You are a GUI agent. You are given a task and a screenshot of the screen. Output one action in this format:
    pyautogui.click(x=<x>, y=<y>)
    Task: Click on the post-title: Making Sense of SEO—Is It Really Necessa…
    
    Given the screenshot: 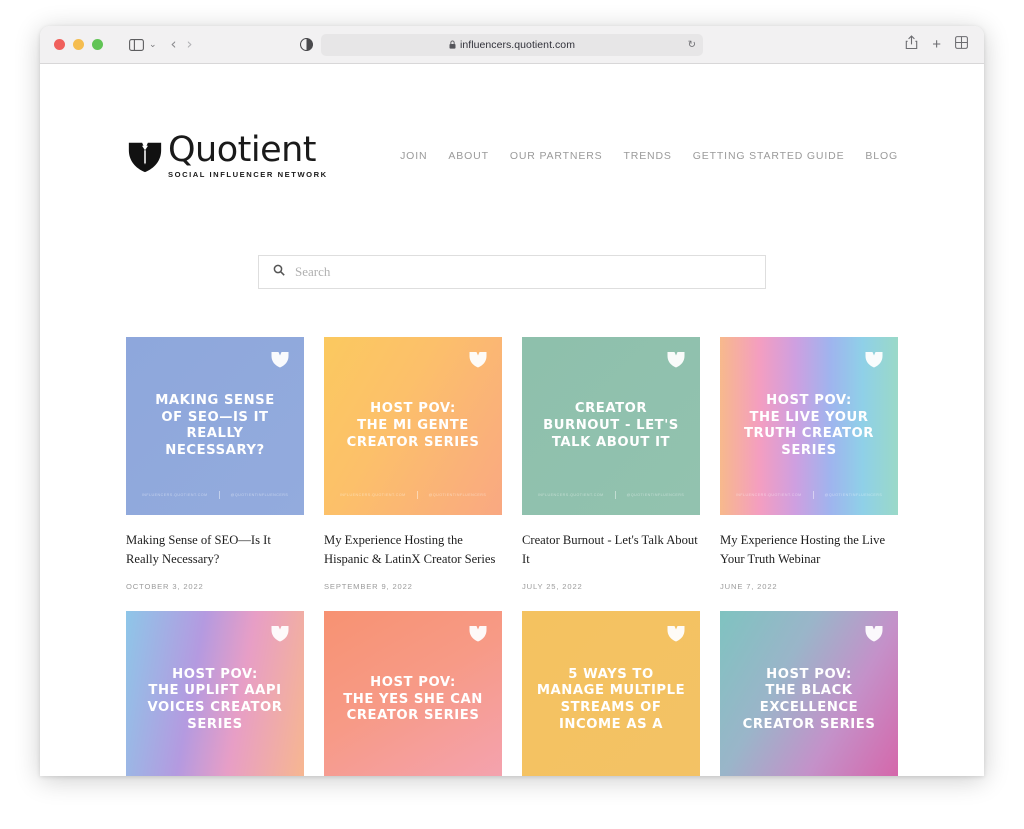 What is the action you would take?
    pyautogui.click(x=215, y=550)
    